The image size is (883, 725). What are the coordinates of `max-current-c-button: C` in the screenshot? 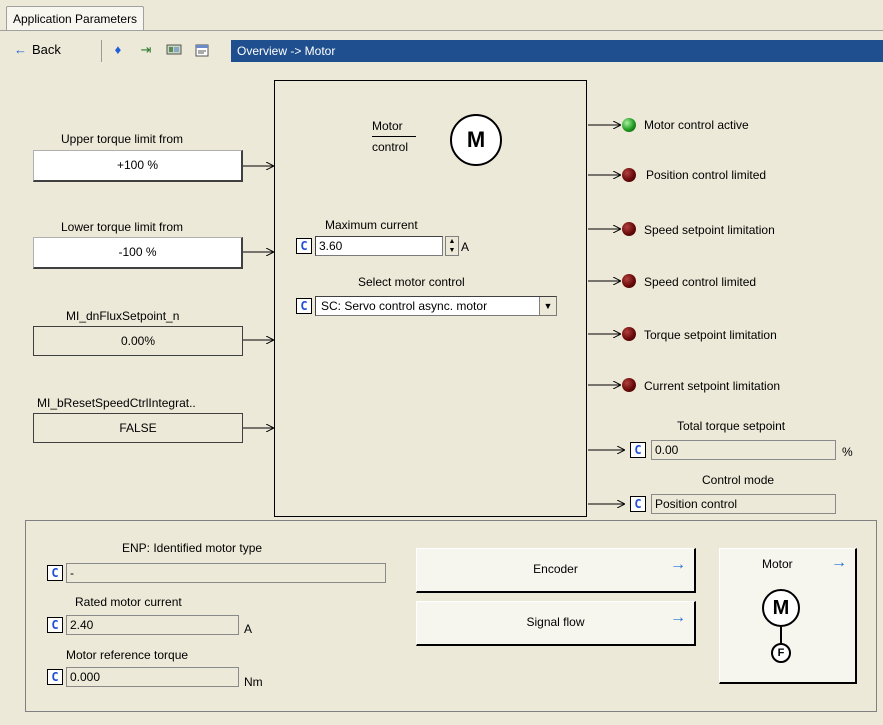 It's located at (304, 246).